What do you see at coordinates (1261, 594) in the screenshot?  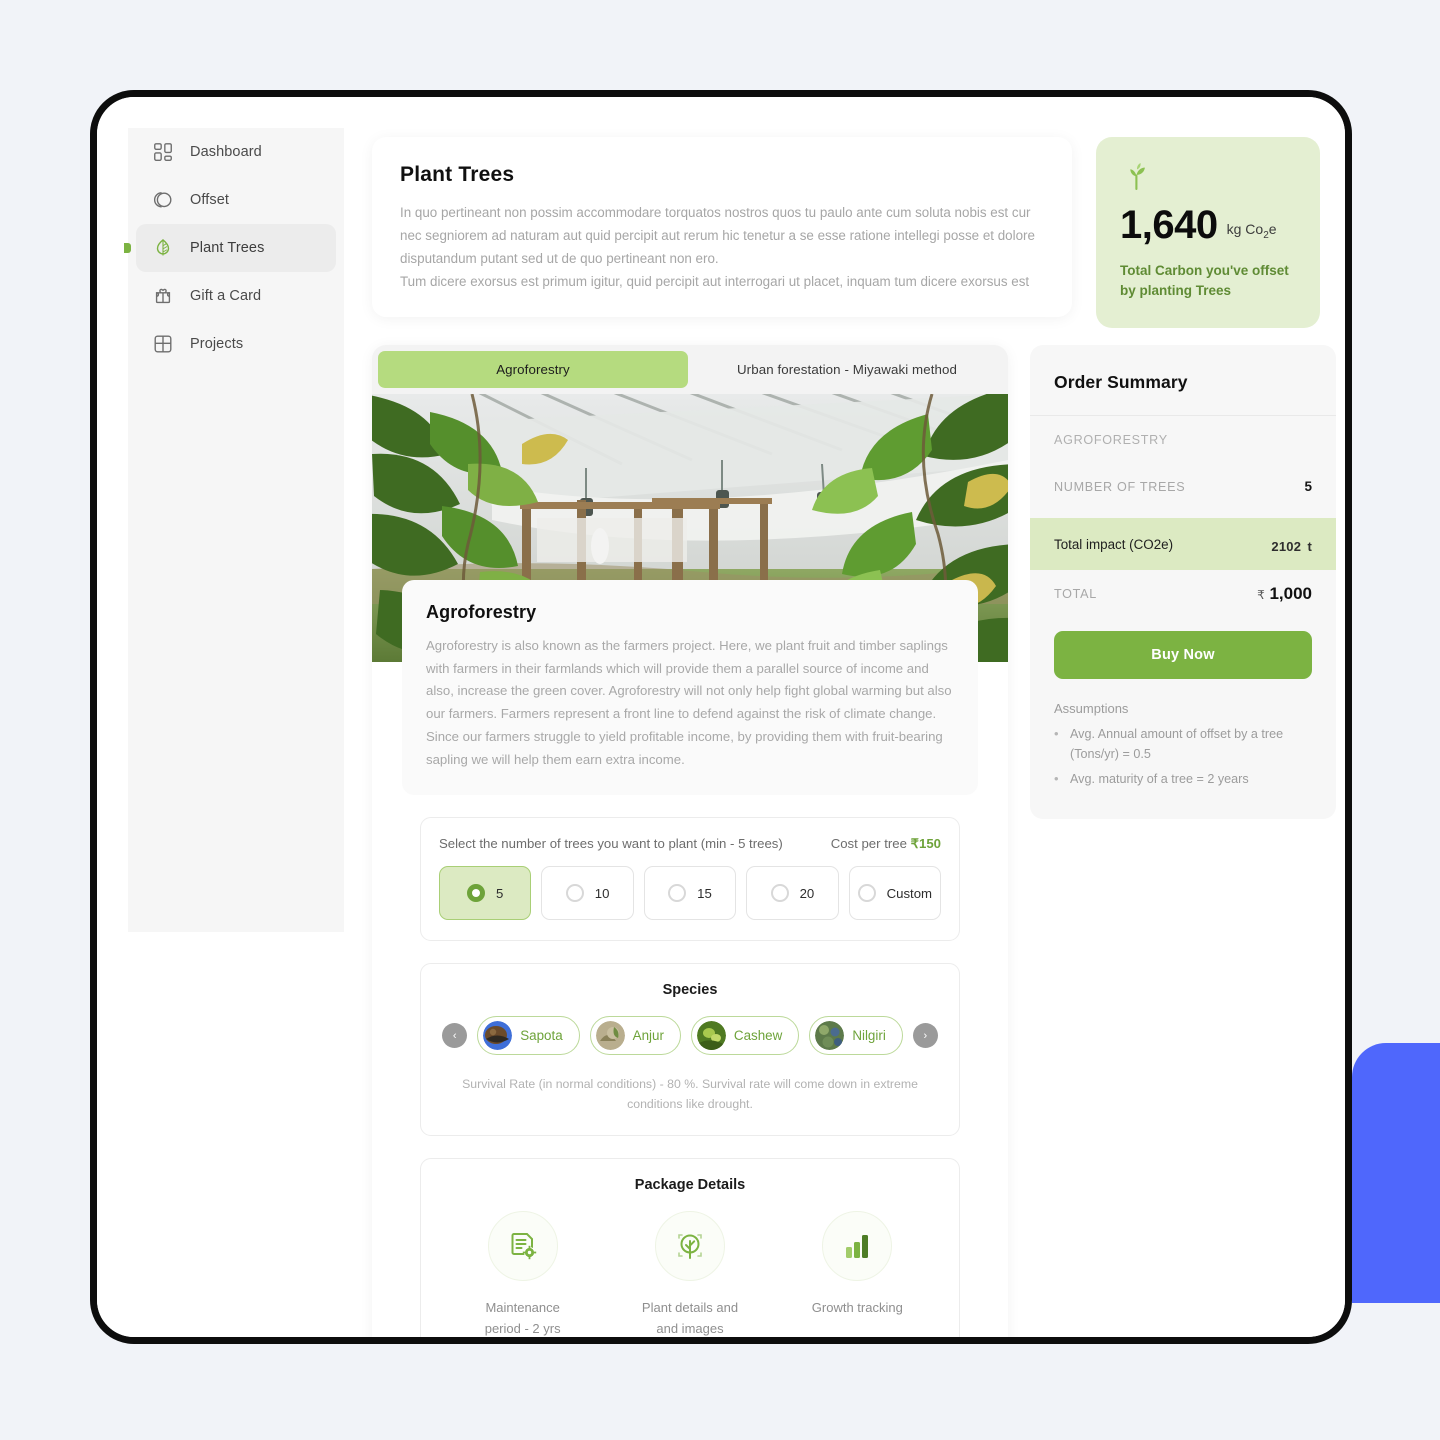 I see `rupee-icon: ₹` at bounding box center [1261, 594].